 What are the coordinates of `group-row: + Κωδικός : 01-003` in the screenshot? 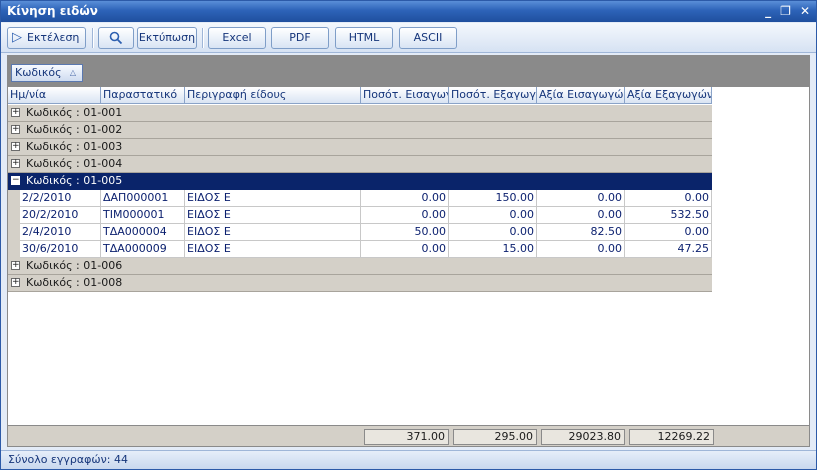 It's located at (360, 147).